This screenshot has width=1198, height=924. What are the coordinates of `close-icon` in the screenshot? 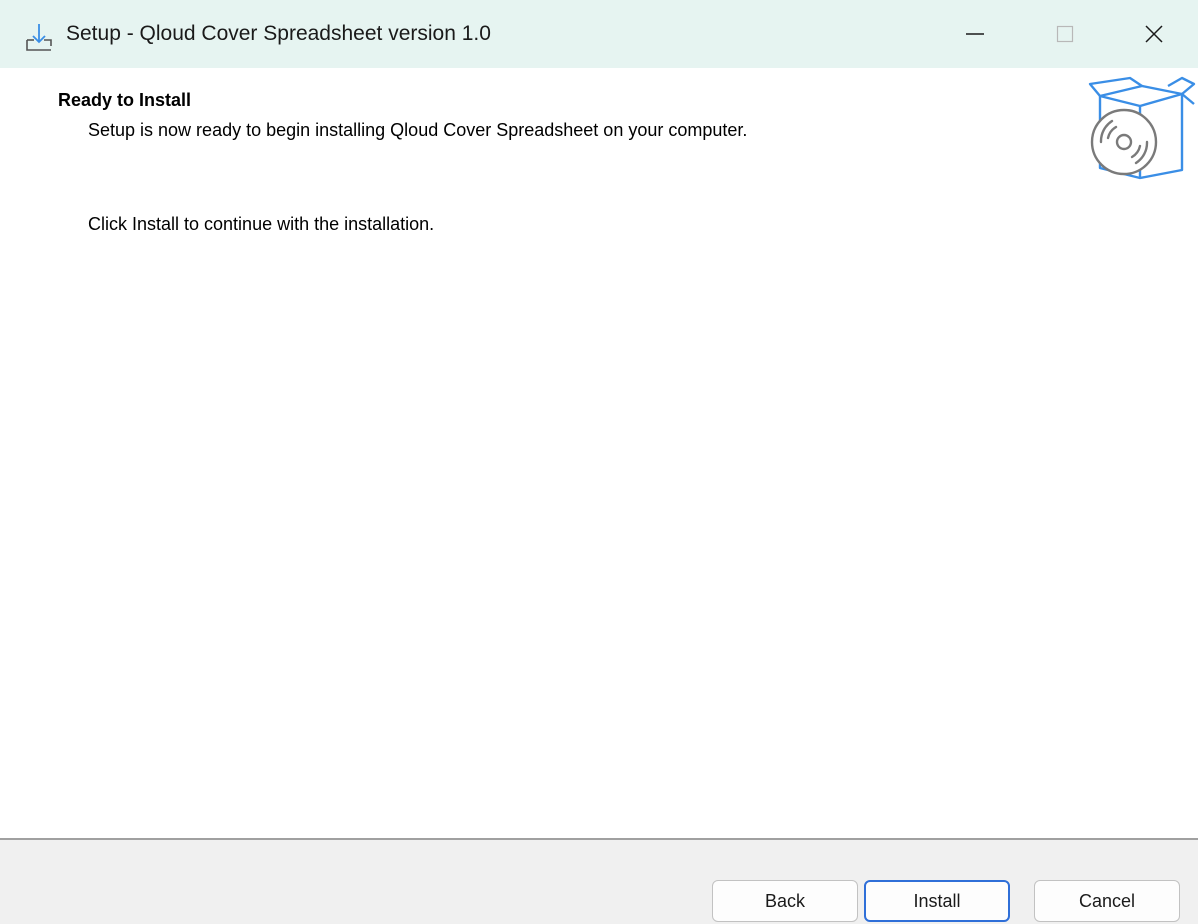 It's located at (1154, 34).